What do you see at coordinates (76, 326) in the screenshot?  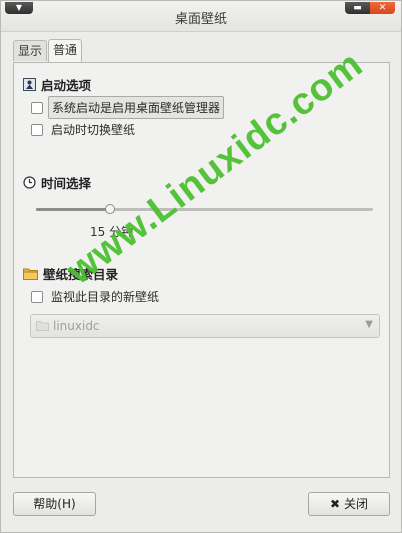 I see `folder-combo-value: linuxidc` at bounding box center [76, 326].